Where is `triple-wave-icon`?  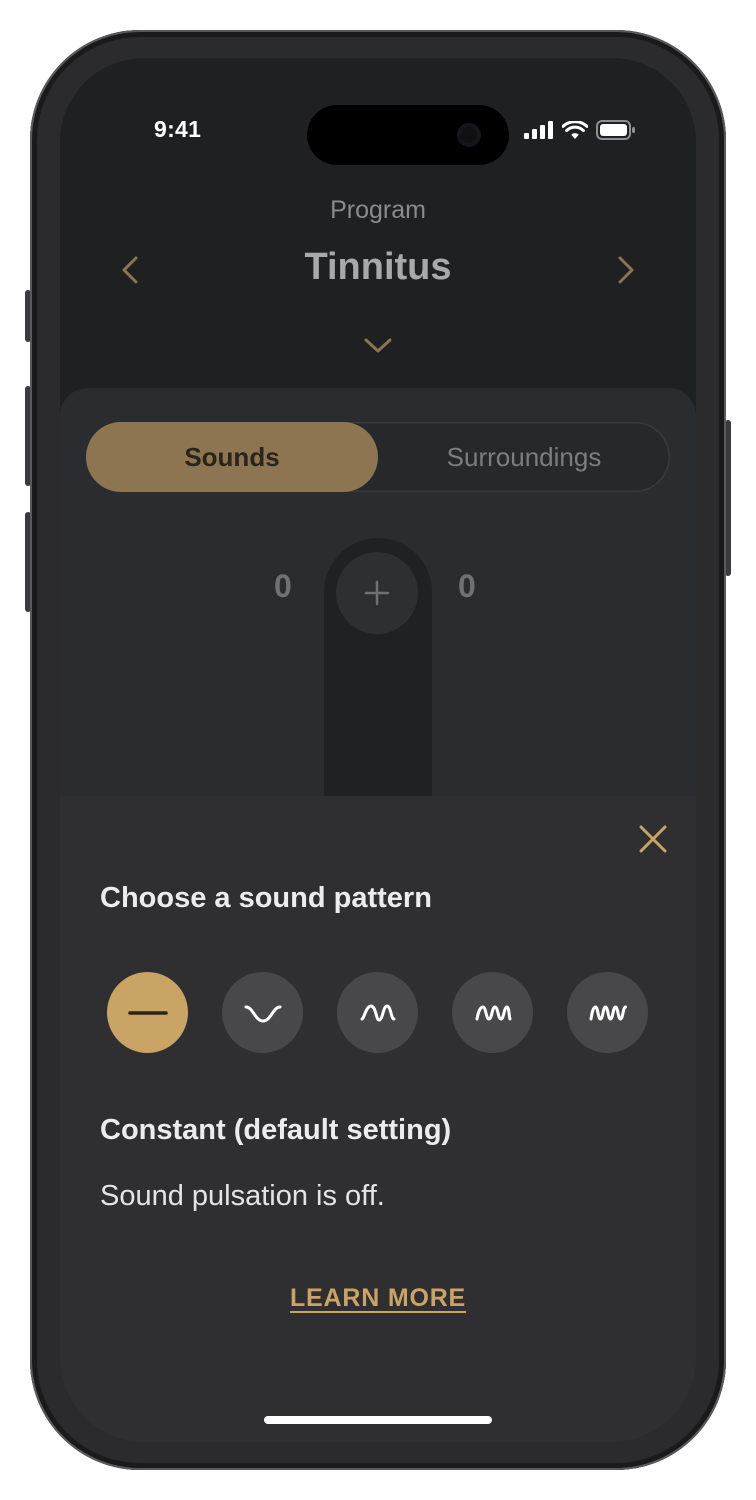
triple-wave-icon is located at coordinates (493, 1012).